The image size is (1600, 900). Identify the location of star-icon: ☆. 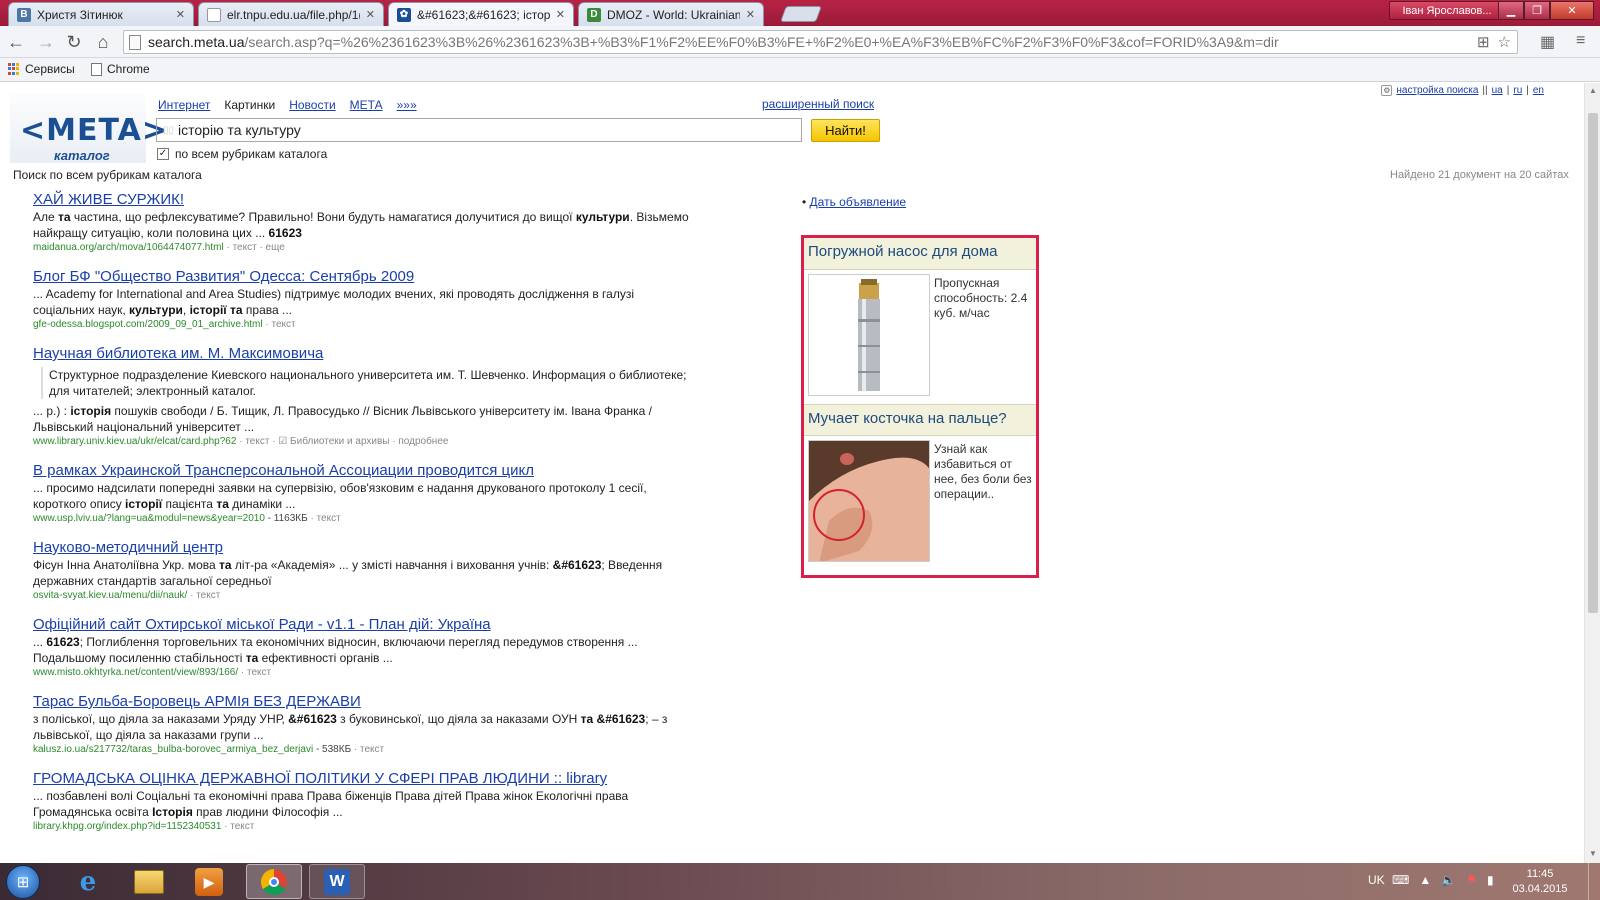
(1504, 42).